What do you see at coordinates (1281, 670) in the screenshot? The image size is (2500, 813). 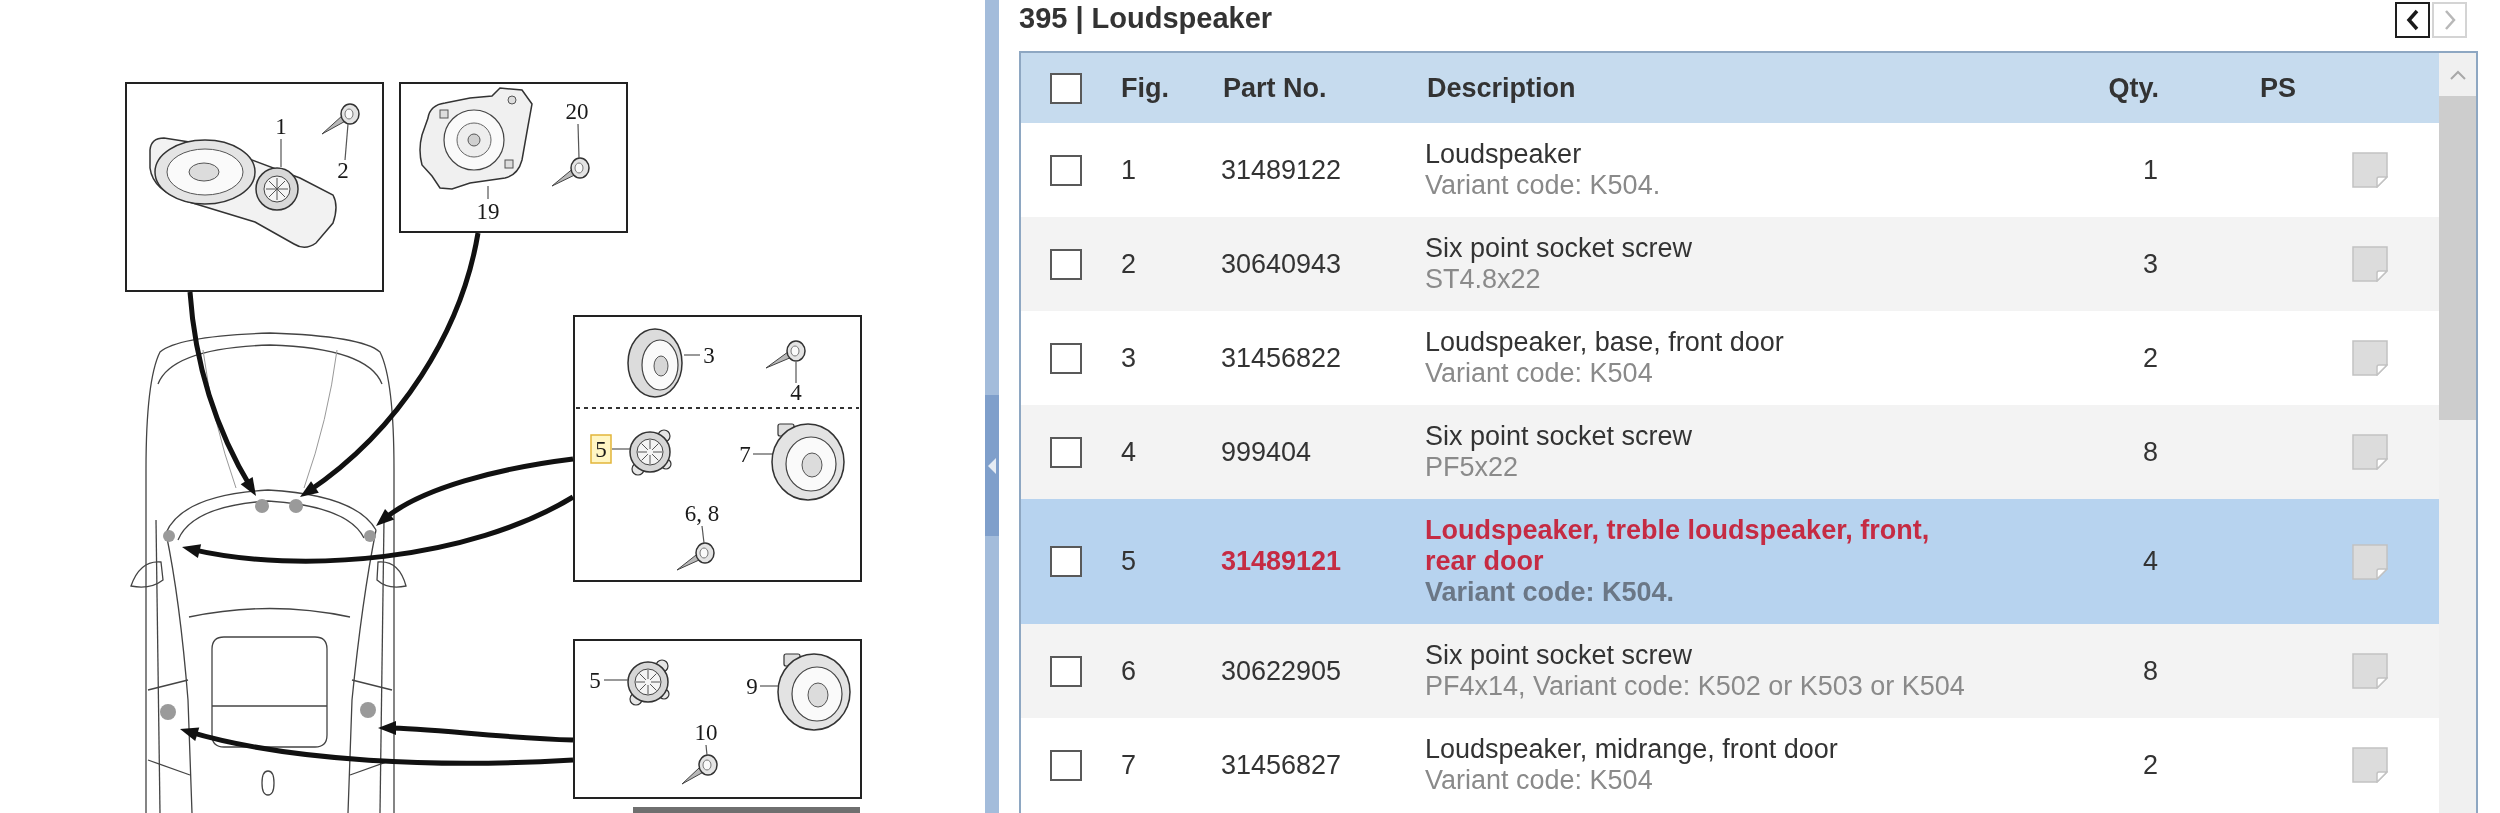 I see `part-number: 30622905` at bounding box center [1281, 670].